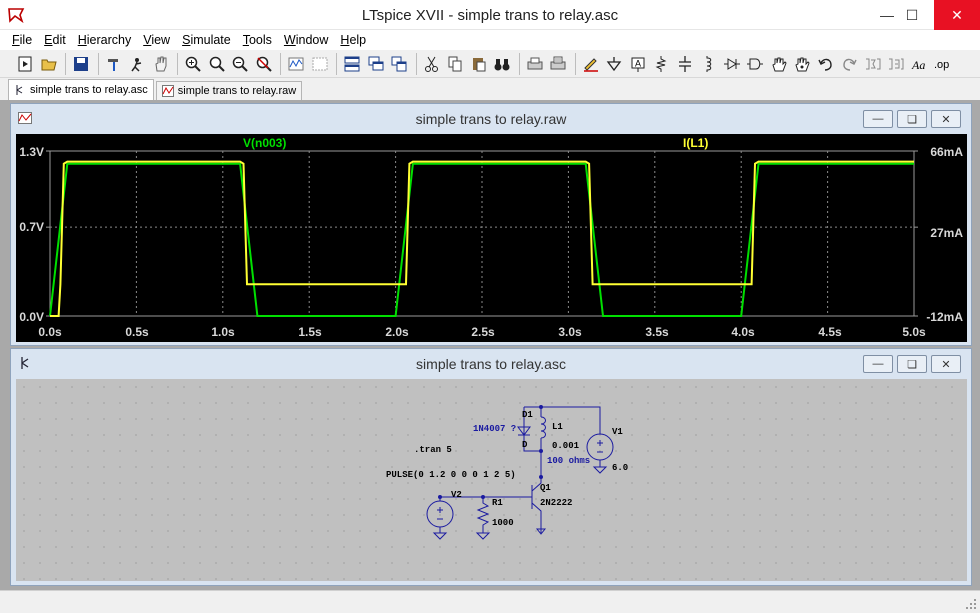 This screenshot has height=613, width=980. I want to click on close-button: ✕, so click(957, 15).